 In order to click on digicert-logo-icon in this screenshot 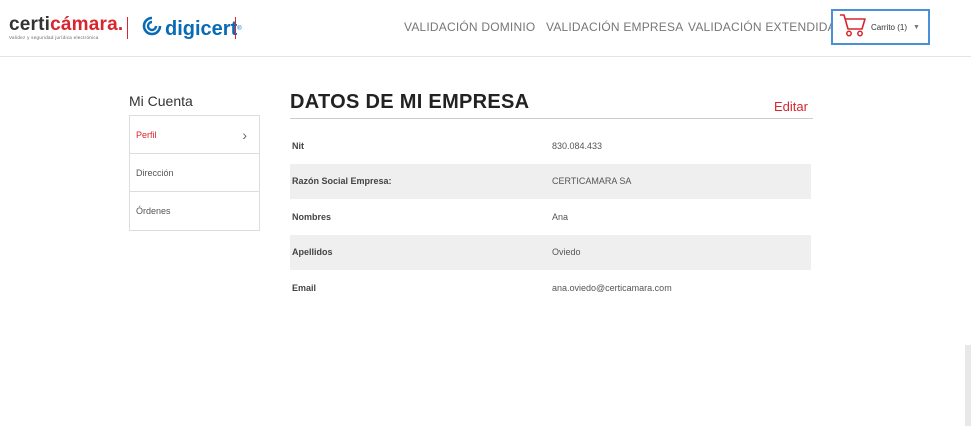, I will do `click(152, 28)`.